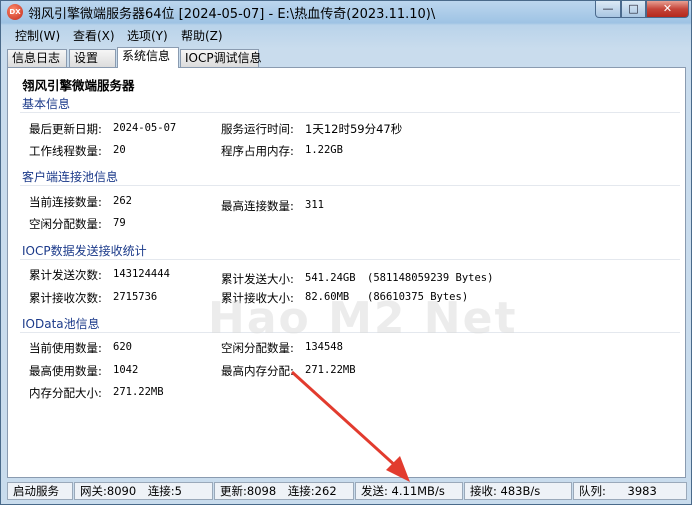 The height and width of the screenshot is (505, 692). What do you see at coordinates (312, 491) in the screenshot?
I see `update-connections: 连接:262` at bounding box center [312, 491].